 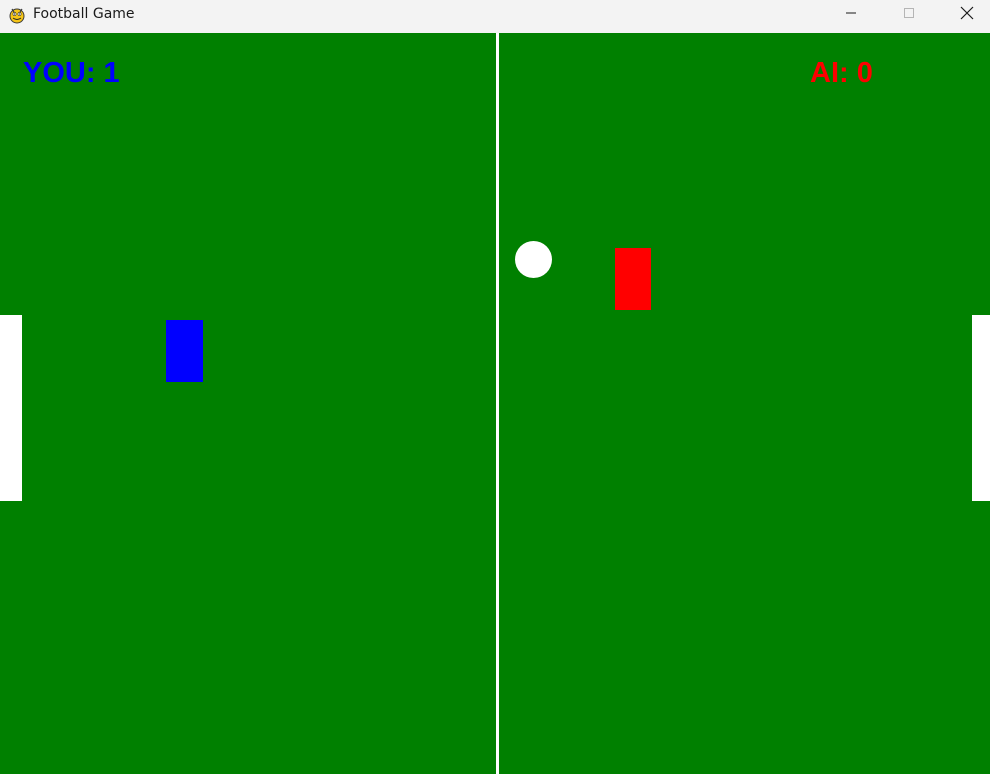 I want to click on ai-score: AI: 0, so click(x=841, y=73).